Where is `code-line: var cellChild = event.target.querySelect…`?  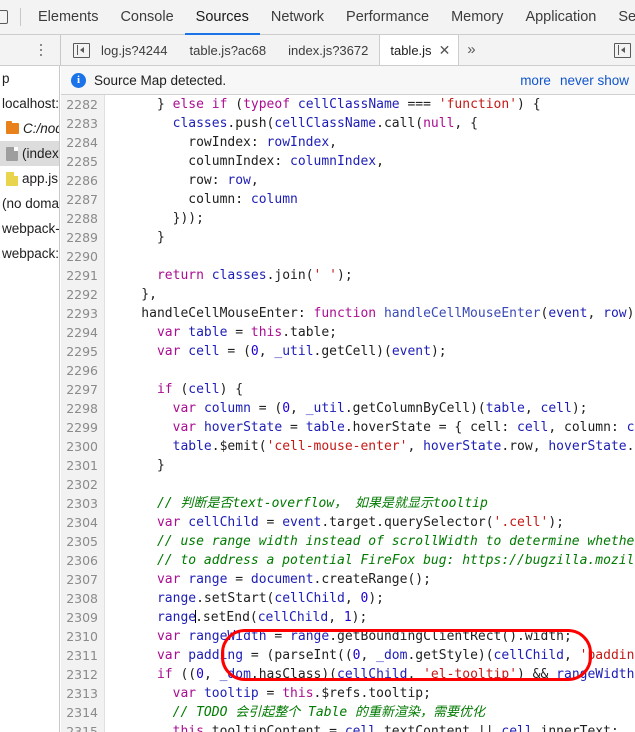 code-line: var cellChild = event.target.querySelect… is located at coordinates (370, 522).